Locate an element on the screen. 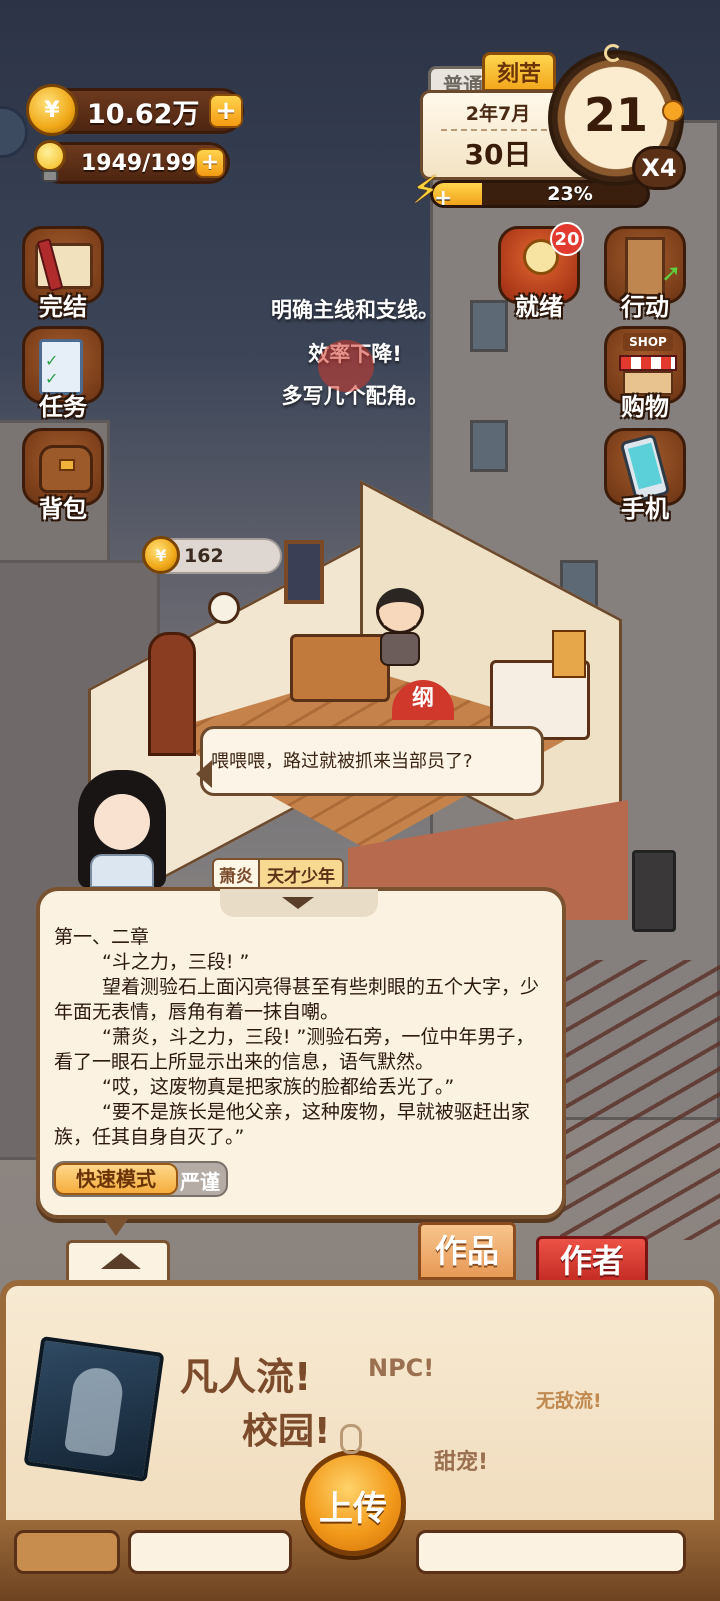 This screenshot has height=1601, width=720. character-trait: 天才少年 is located at coordinates (301, 876).